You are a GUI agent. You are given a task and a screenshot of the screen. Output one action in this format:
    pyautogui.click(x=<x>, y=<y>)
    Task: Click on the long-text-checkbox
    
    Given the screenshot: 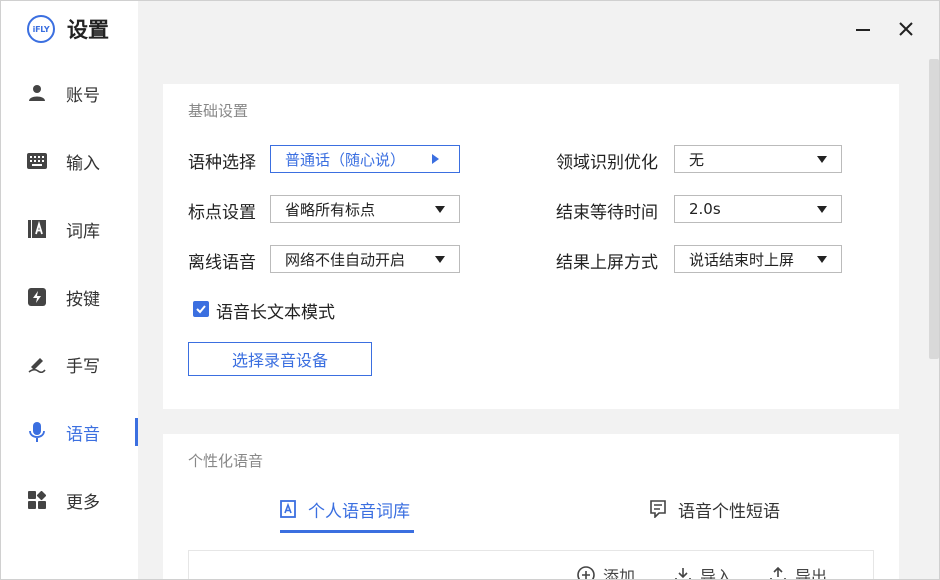 What is the action you would take?
    pyautogui.click(x=201, y=309)
    